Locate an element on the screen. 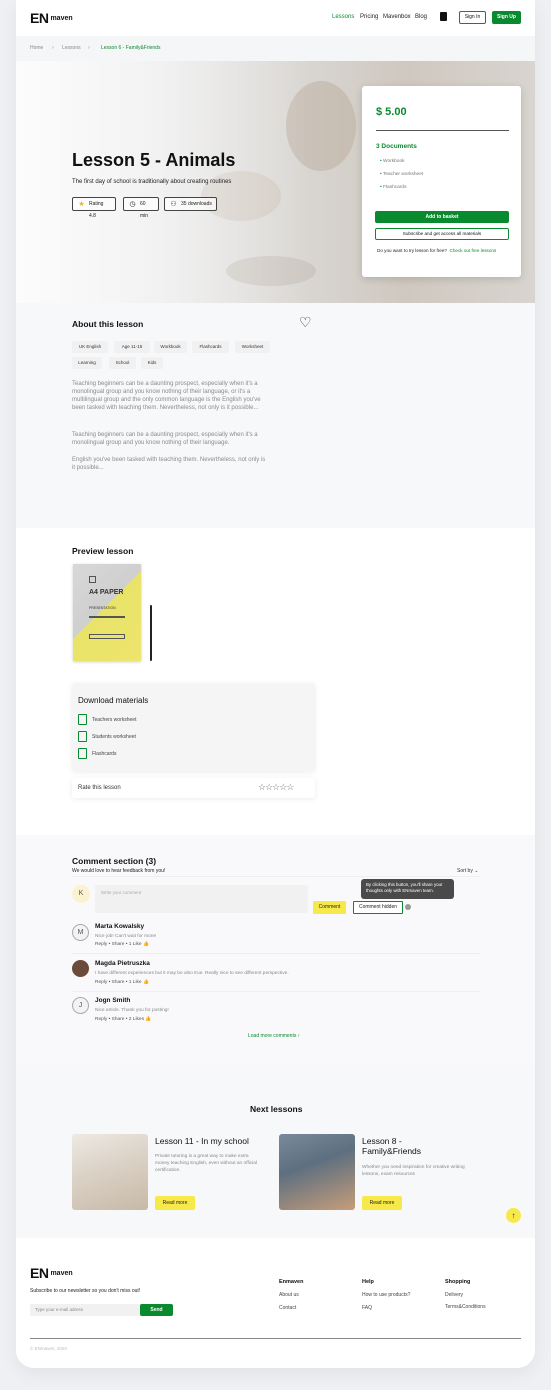 This screenshot has height=1390, width=551. duration-badge: ◷ 60 min is located at coordinates (141, 208).